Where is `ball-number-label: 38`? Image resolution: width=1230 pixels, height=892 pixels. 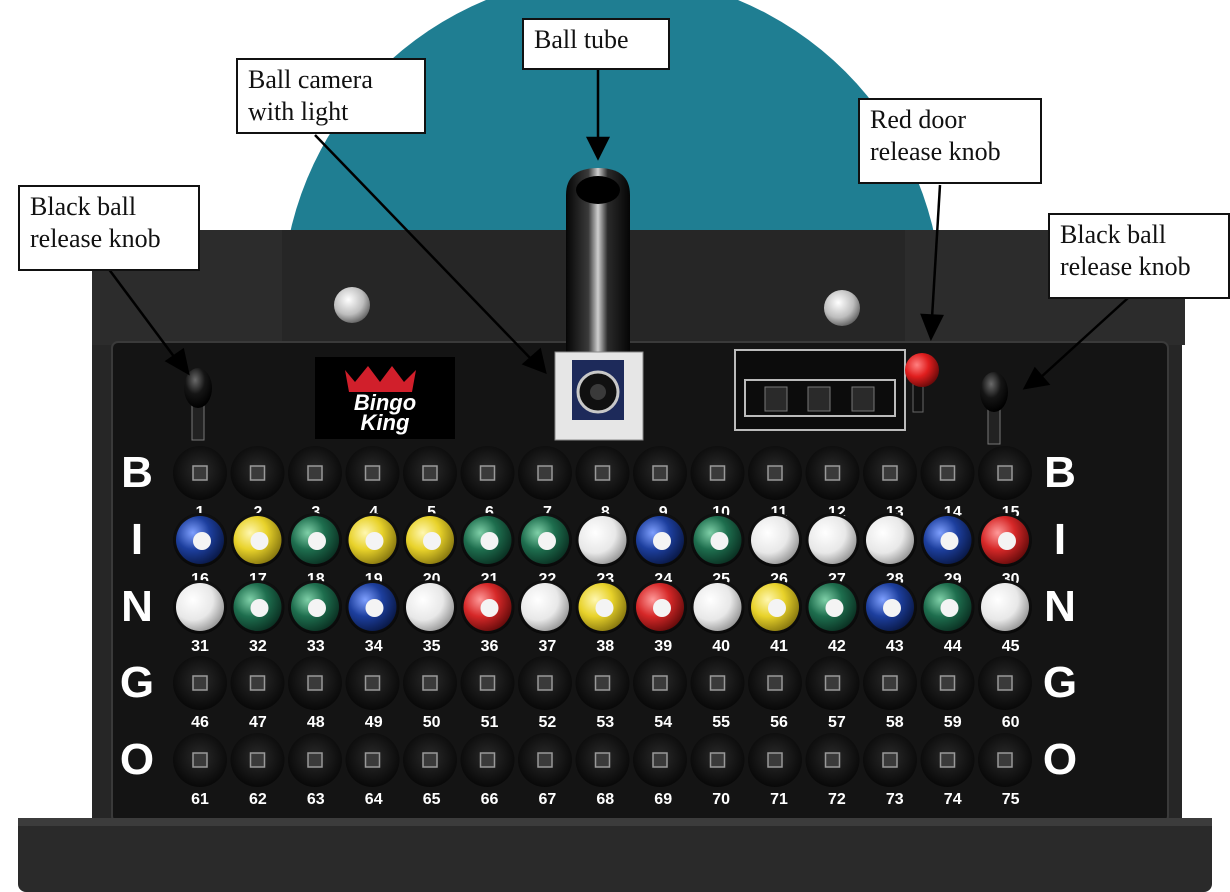 ball-number-label: 38 is located at coordinates (605, 646).